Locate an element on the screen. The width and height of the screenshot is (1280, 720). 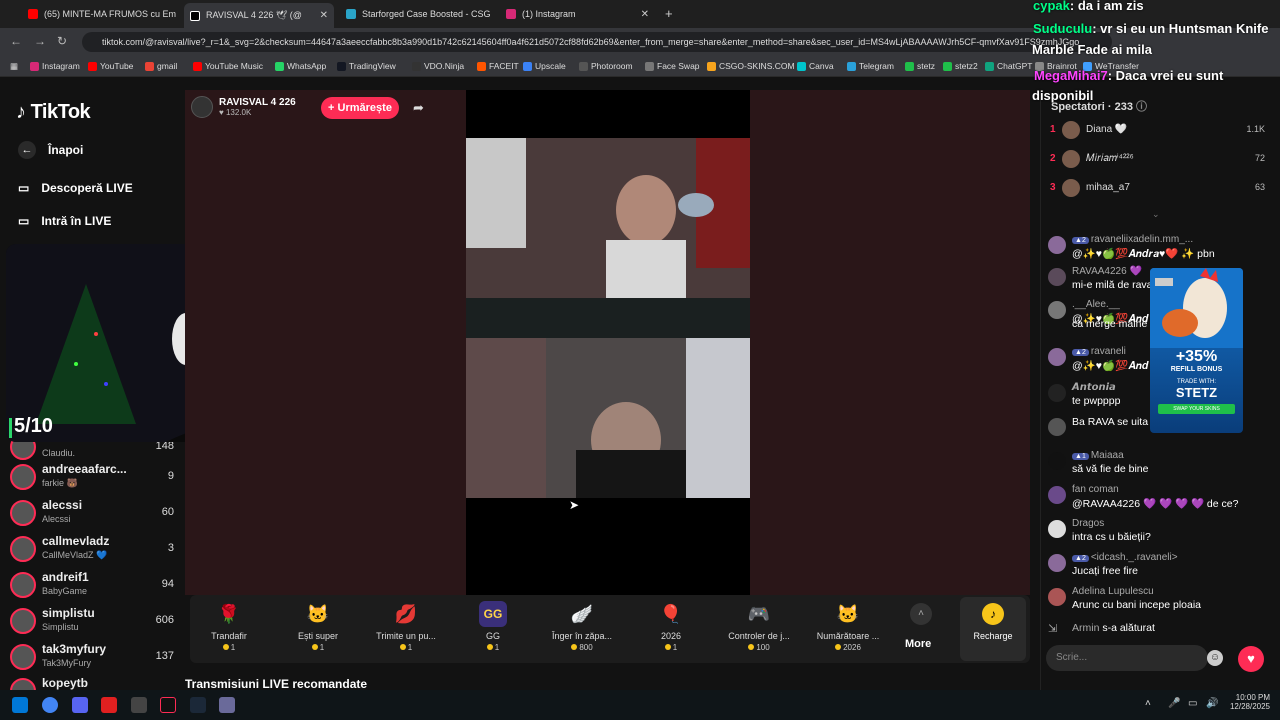
microphone-icon: 🎤 is located at coordinates (1174, 703).